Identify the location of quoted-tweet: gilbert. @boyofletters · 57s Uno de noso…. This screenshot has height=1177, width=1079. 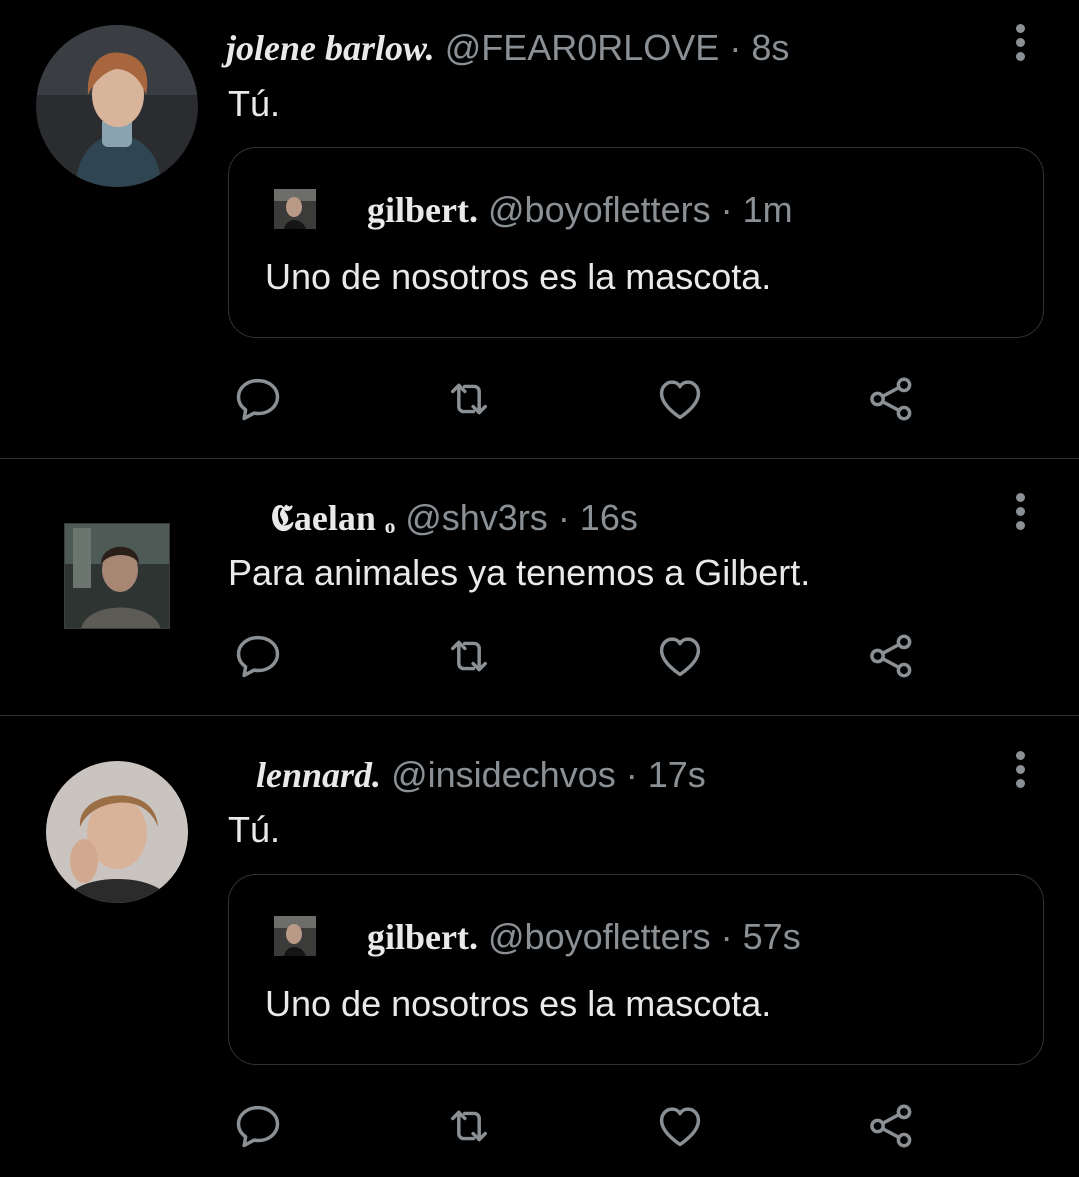
(636, 969).